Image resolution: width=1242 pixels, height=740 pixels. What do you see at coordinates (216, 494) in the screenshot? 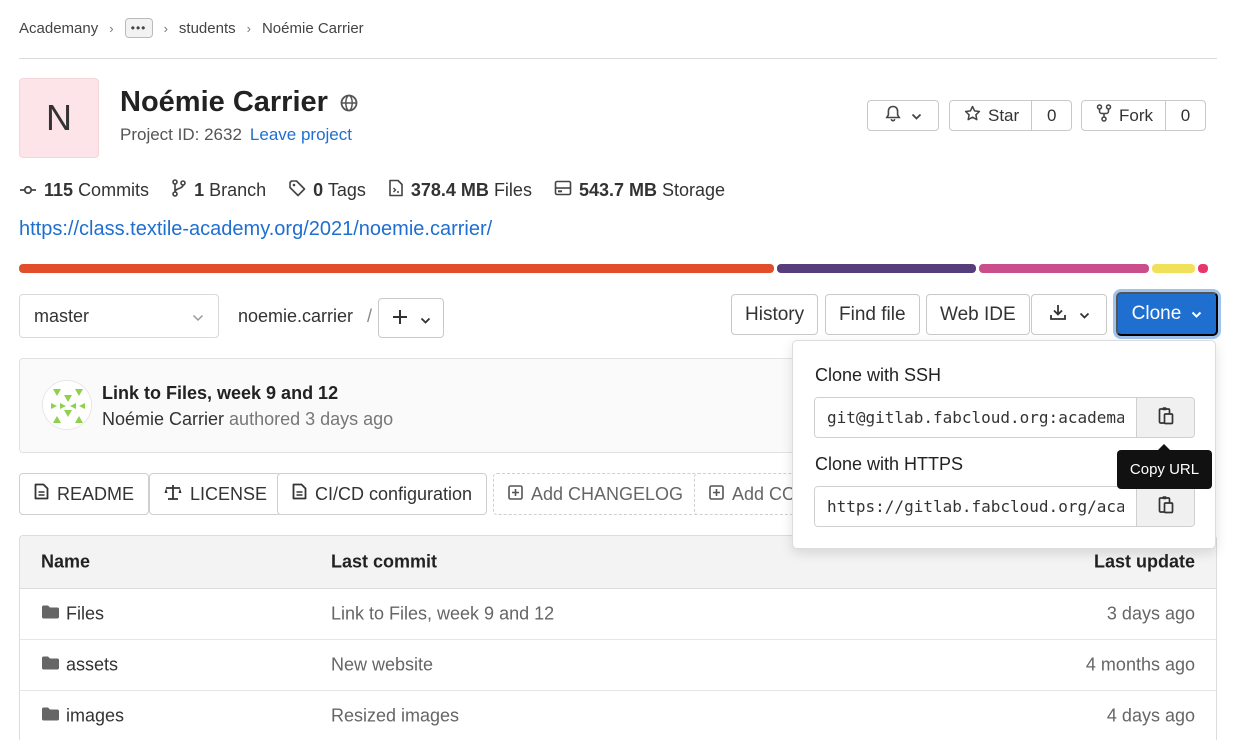
I see `license-button: LICENSE` at bounding box center [216, 494].